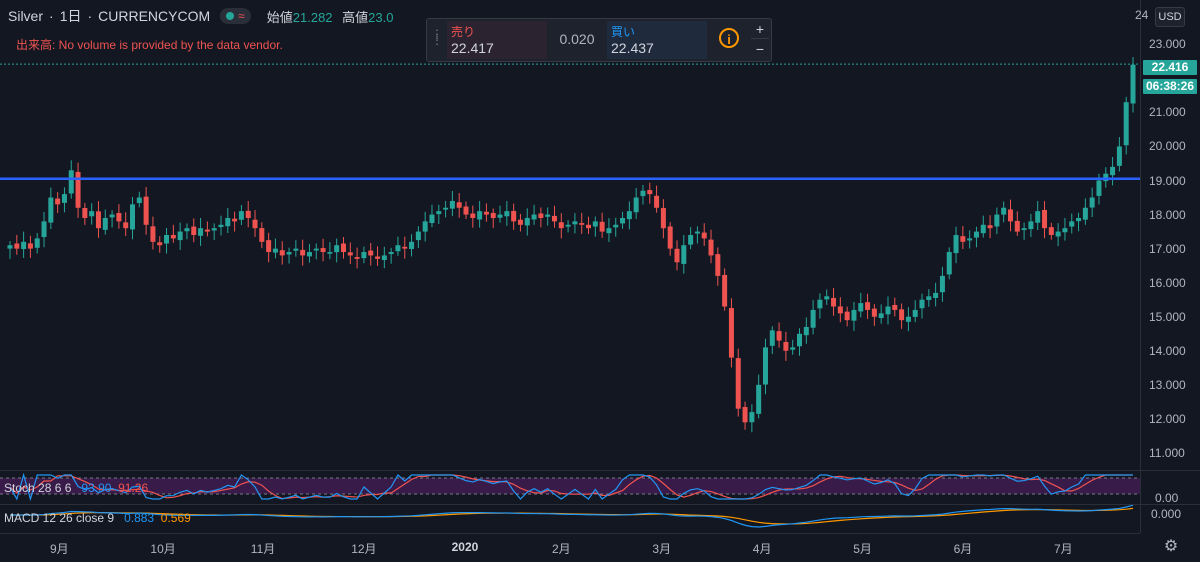  I want to click on interval: 1日, so click(71, 16).